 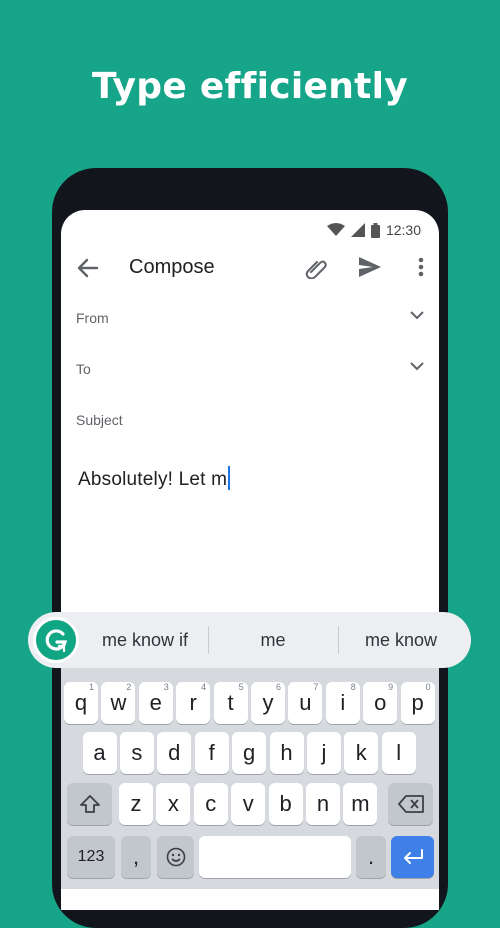 I want to click on key-p: p0, so click(x=417, y=703).